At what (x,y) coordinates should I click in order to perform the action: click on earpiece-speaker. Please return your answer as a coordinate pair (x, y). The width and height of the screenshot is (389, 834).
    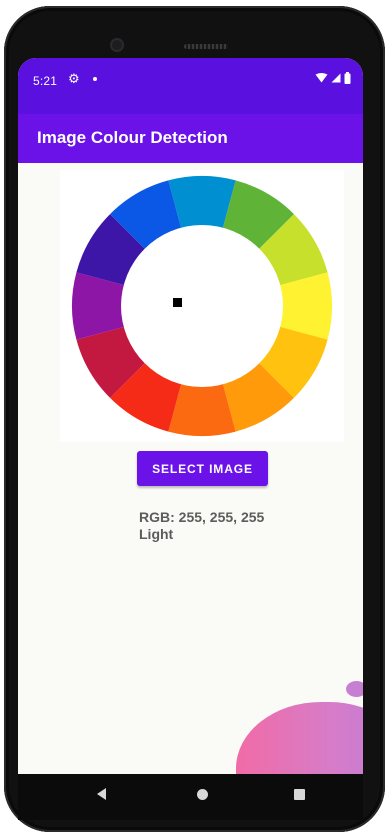
    Looking at the image, I should click on (206, 46).